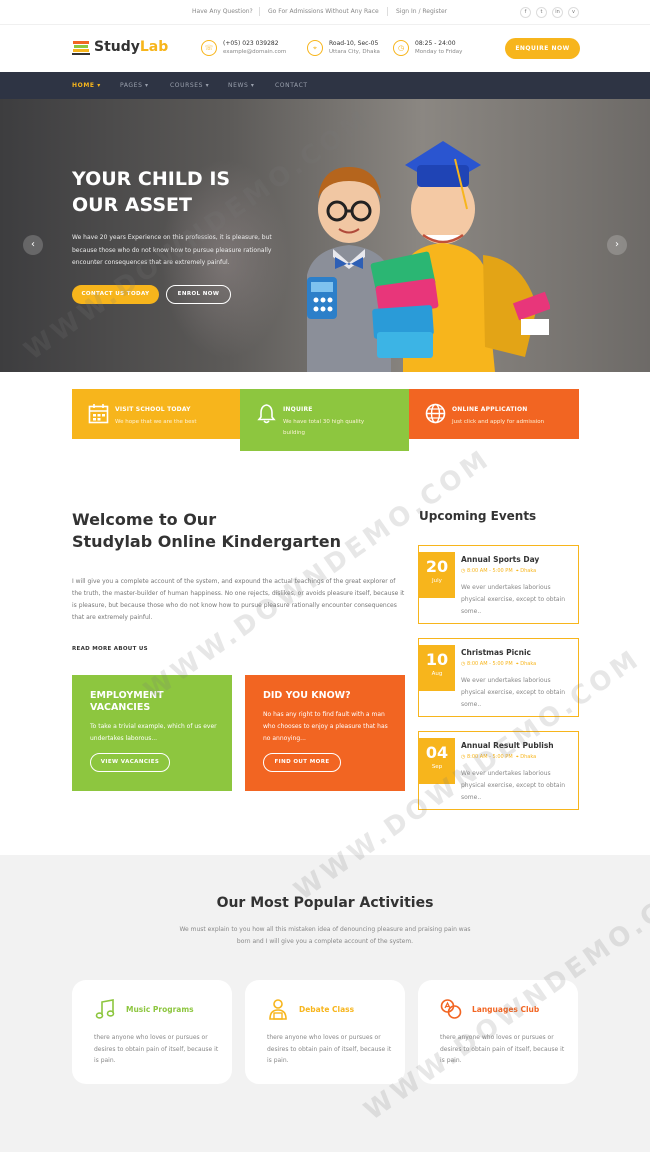 This screenshot has height=1152, width=650. I want to click on find-out-more-button: FIND OUT MORE, so click(302, 762).